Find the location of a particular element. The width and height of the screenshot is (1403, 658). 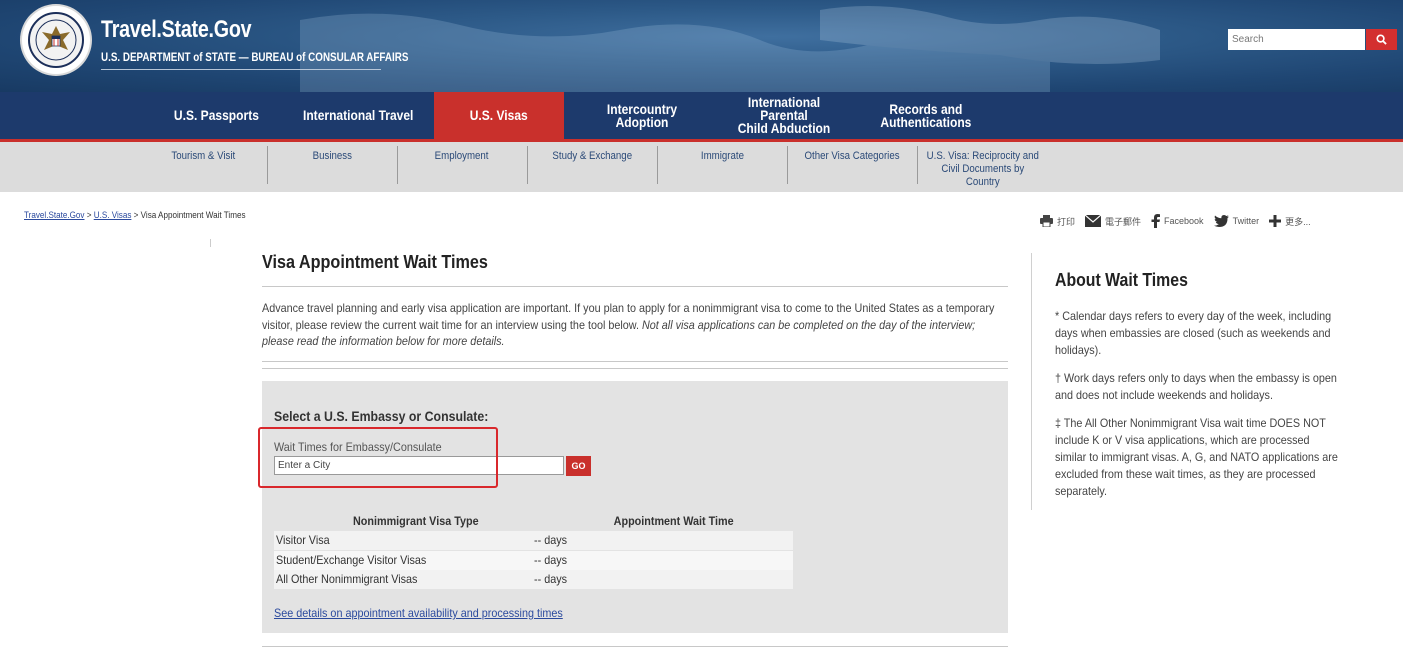

state-department-seal-icon is located at coordinates (56, 40).